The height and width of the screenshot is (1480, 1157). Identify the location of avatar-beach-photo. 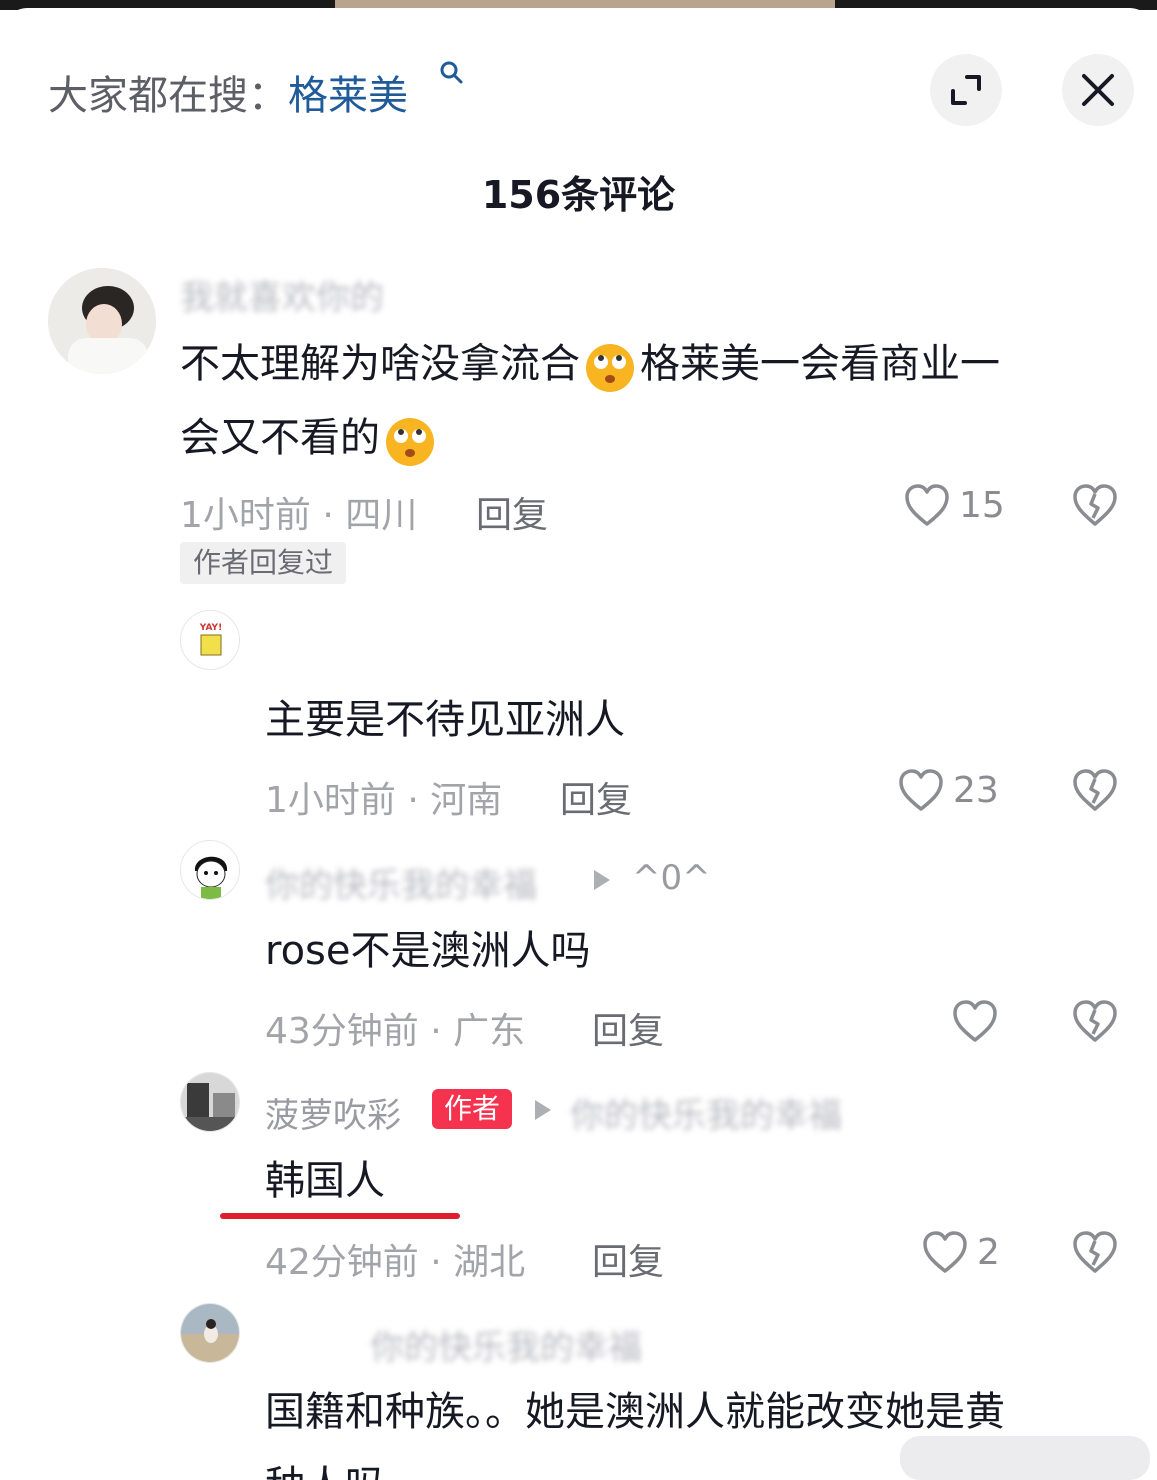
(210, 1333).